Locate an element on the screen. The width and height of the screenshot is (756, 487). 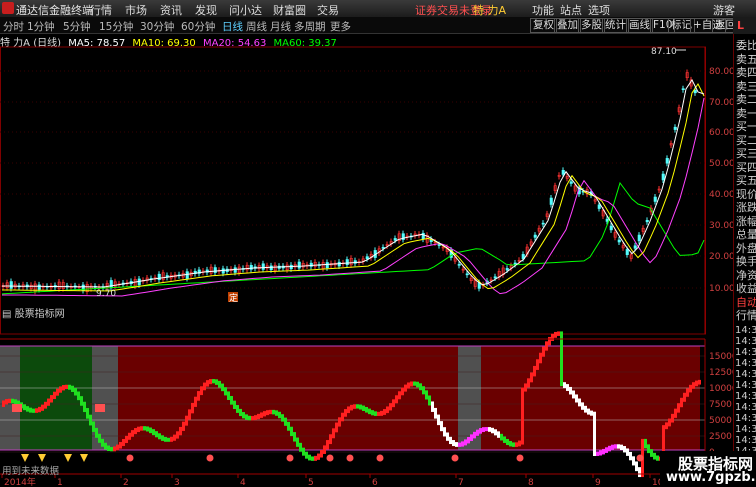
menu-zixun: 资讯 is located at coordinates (171, 10).